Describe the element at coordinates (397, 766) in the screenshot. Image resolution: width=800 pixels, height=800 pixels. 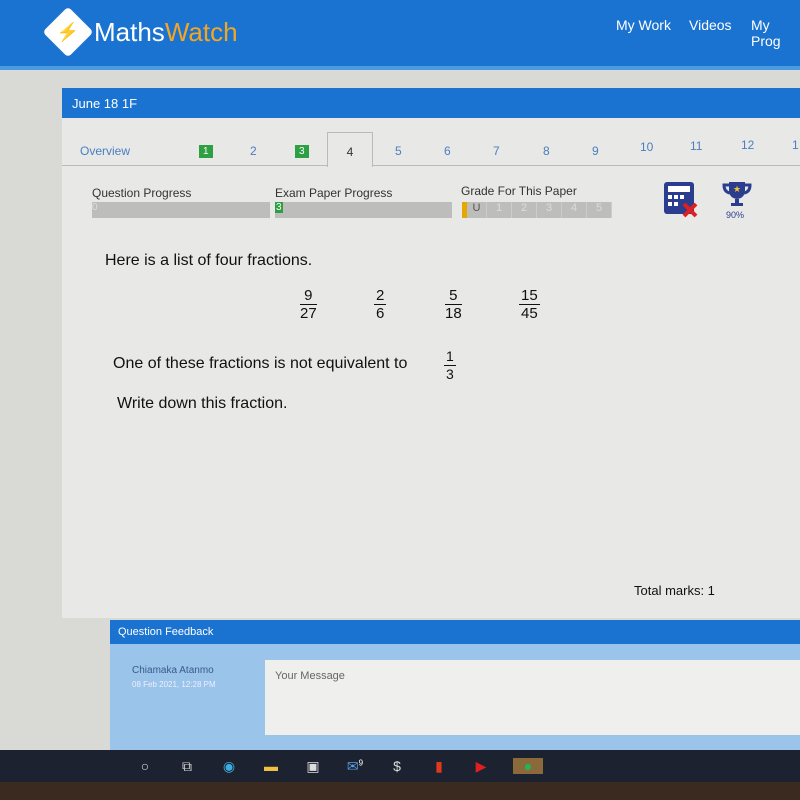
I see `app-s-icon: $` at that location.